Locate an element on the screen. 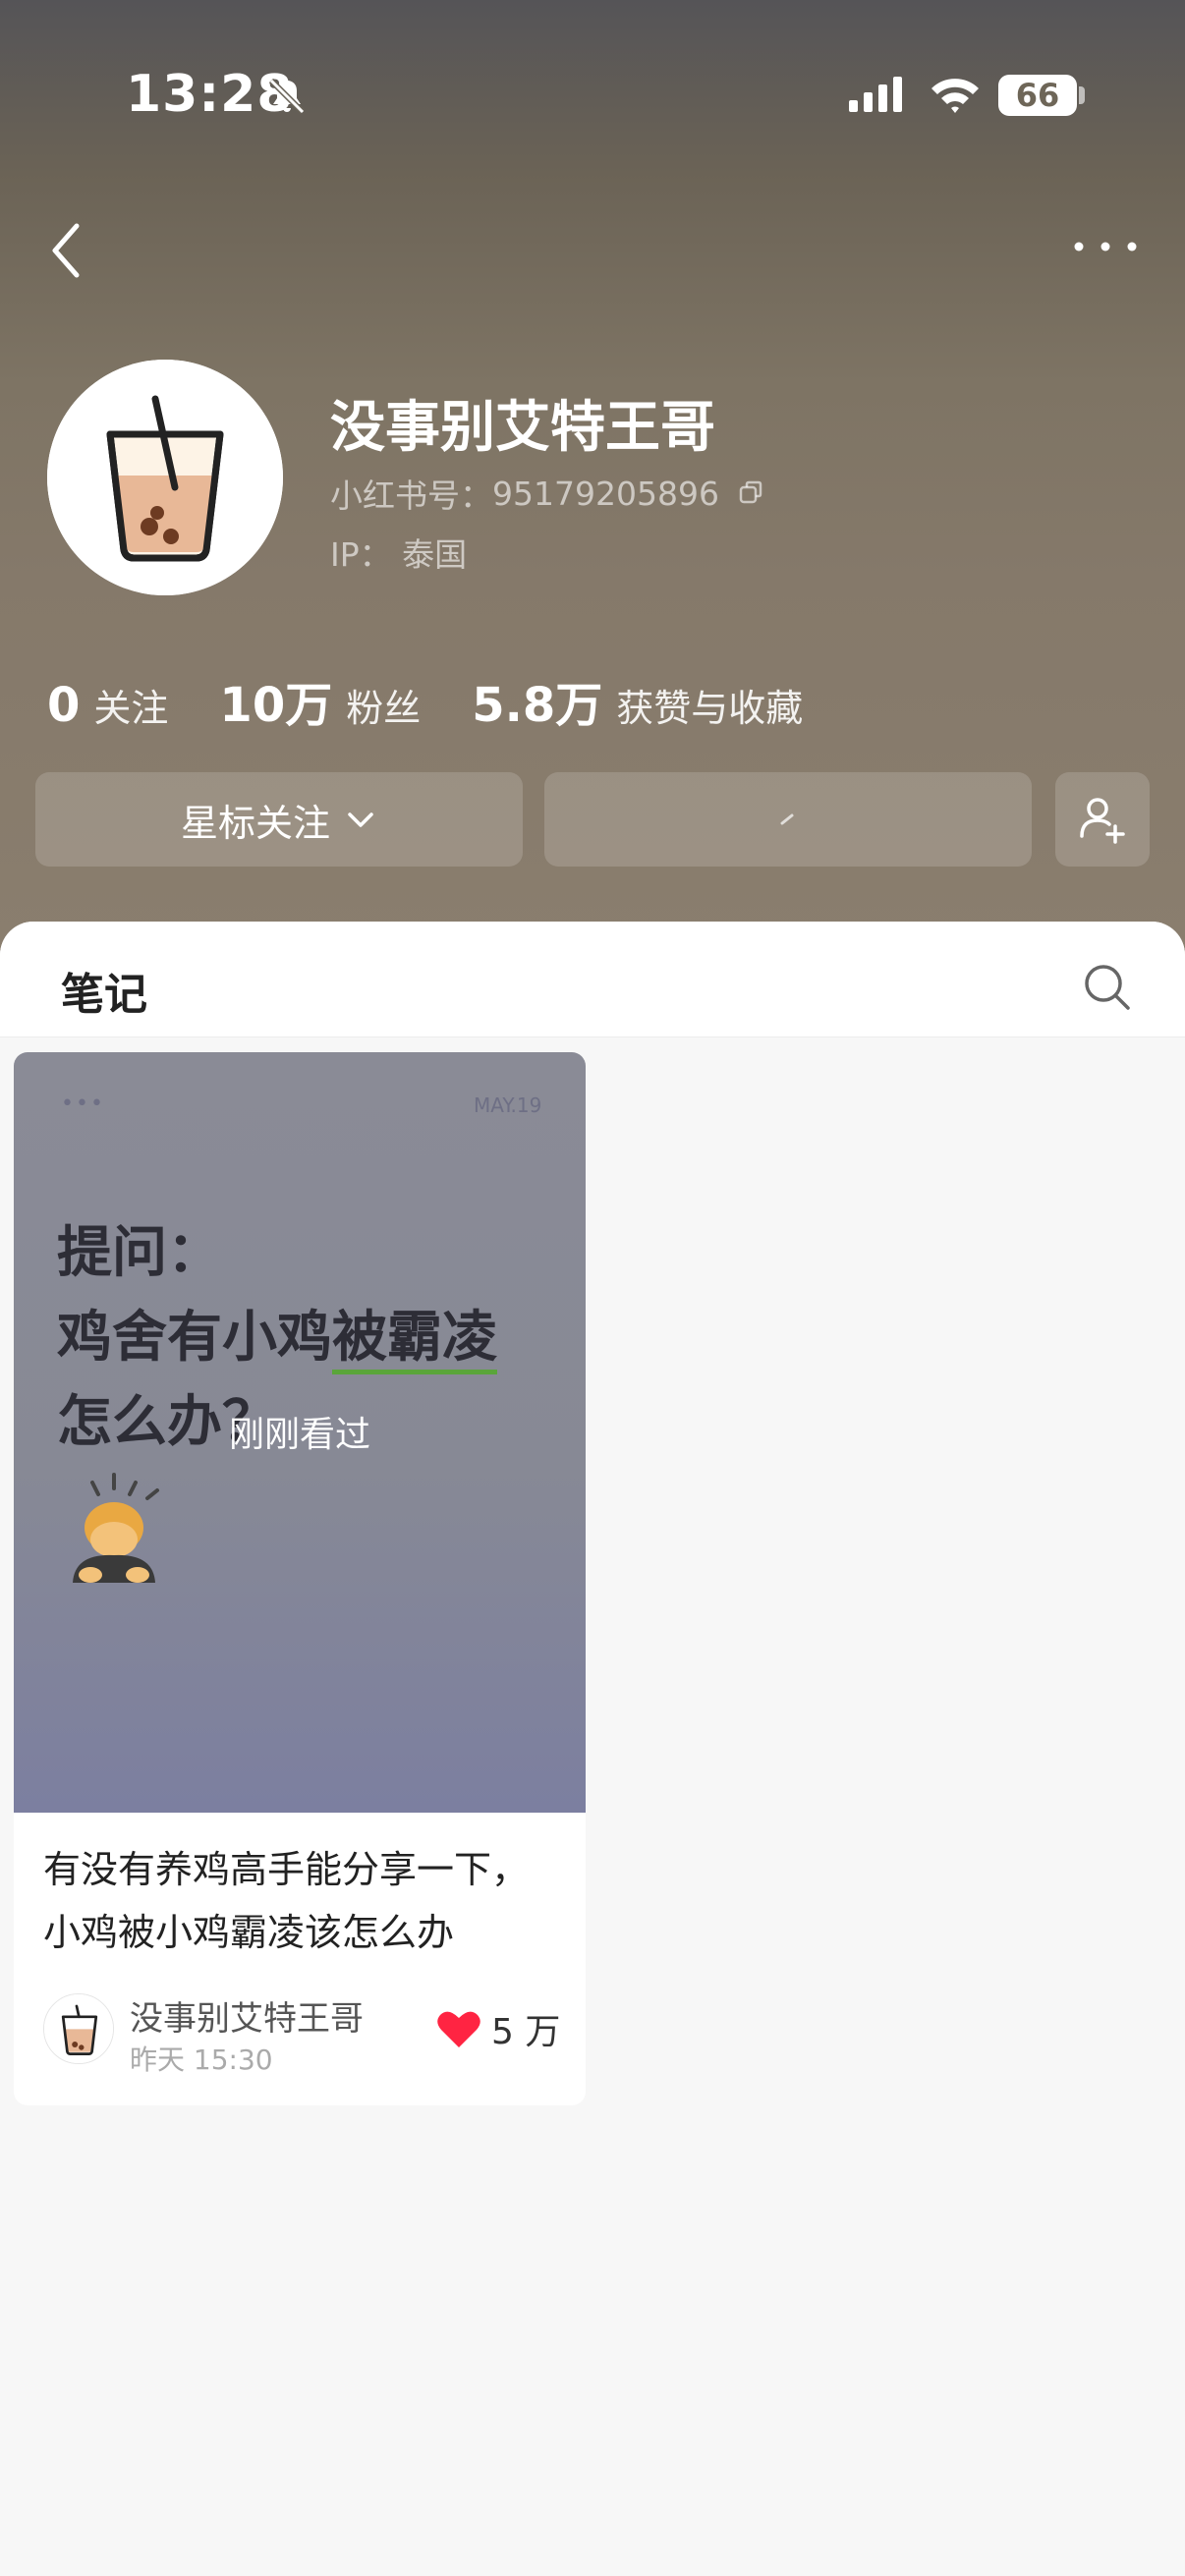 This screenshot has width=1185, height=2576. stat-label: 获赞与收藏 is located at coordinates (710, 708).